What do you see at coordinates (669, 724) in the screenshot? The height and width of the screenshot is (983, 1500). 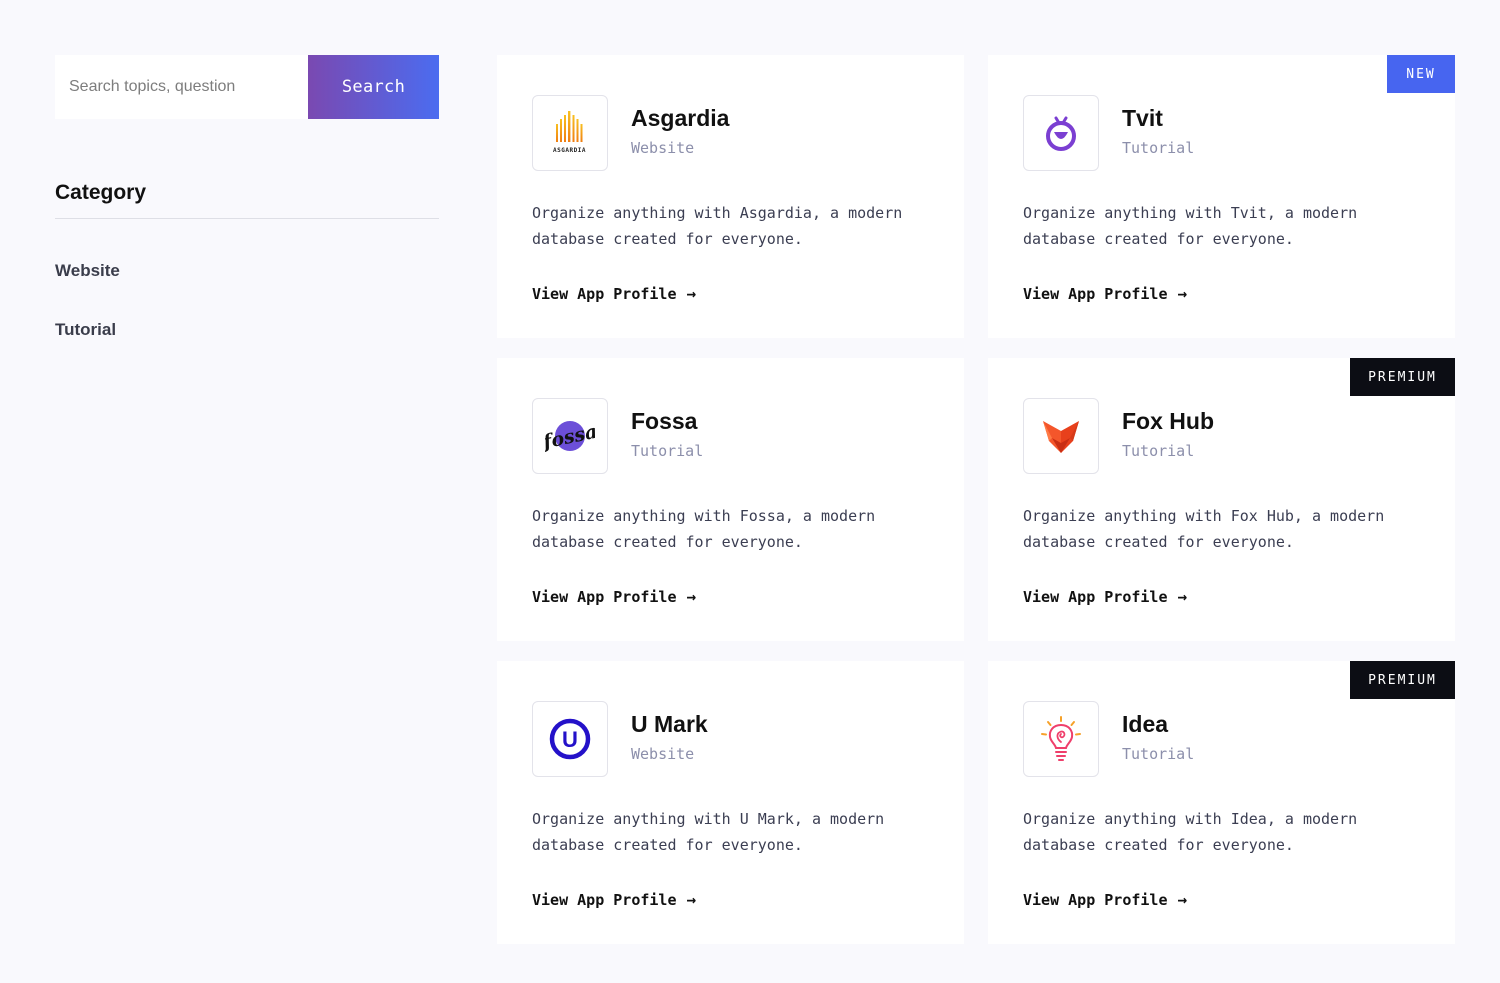 I see `card-title: U Mark` at bounding box center [669, 724].